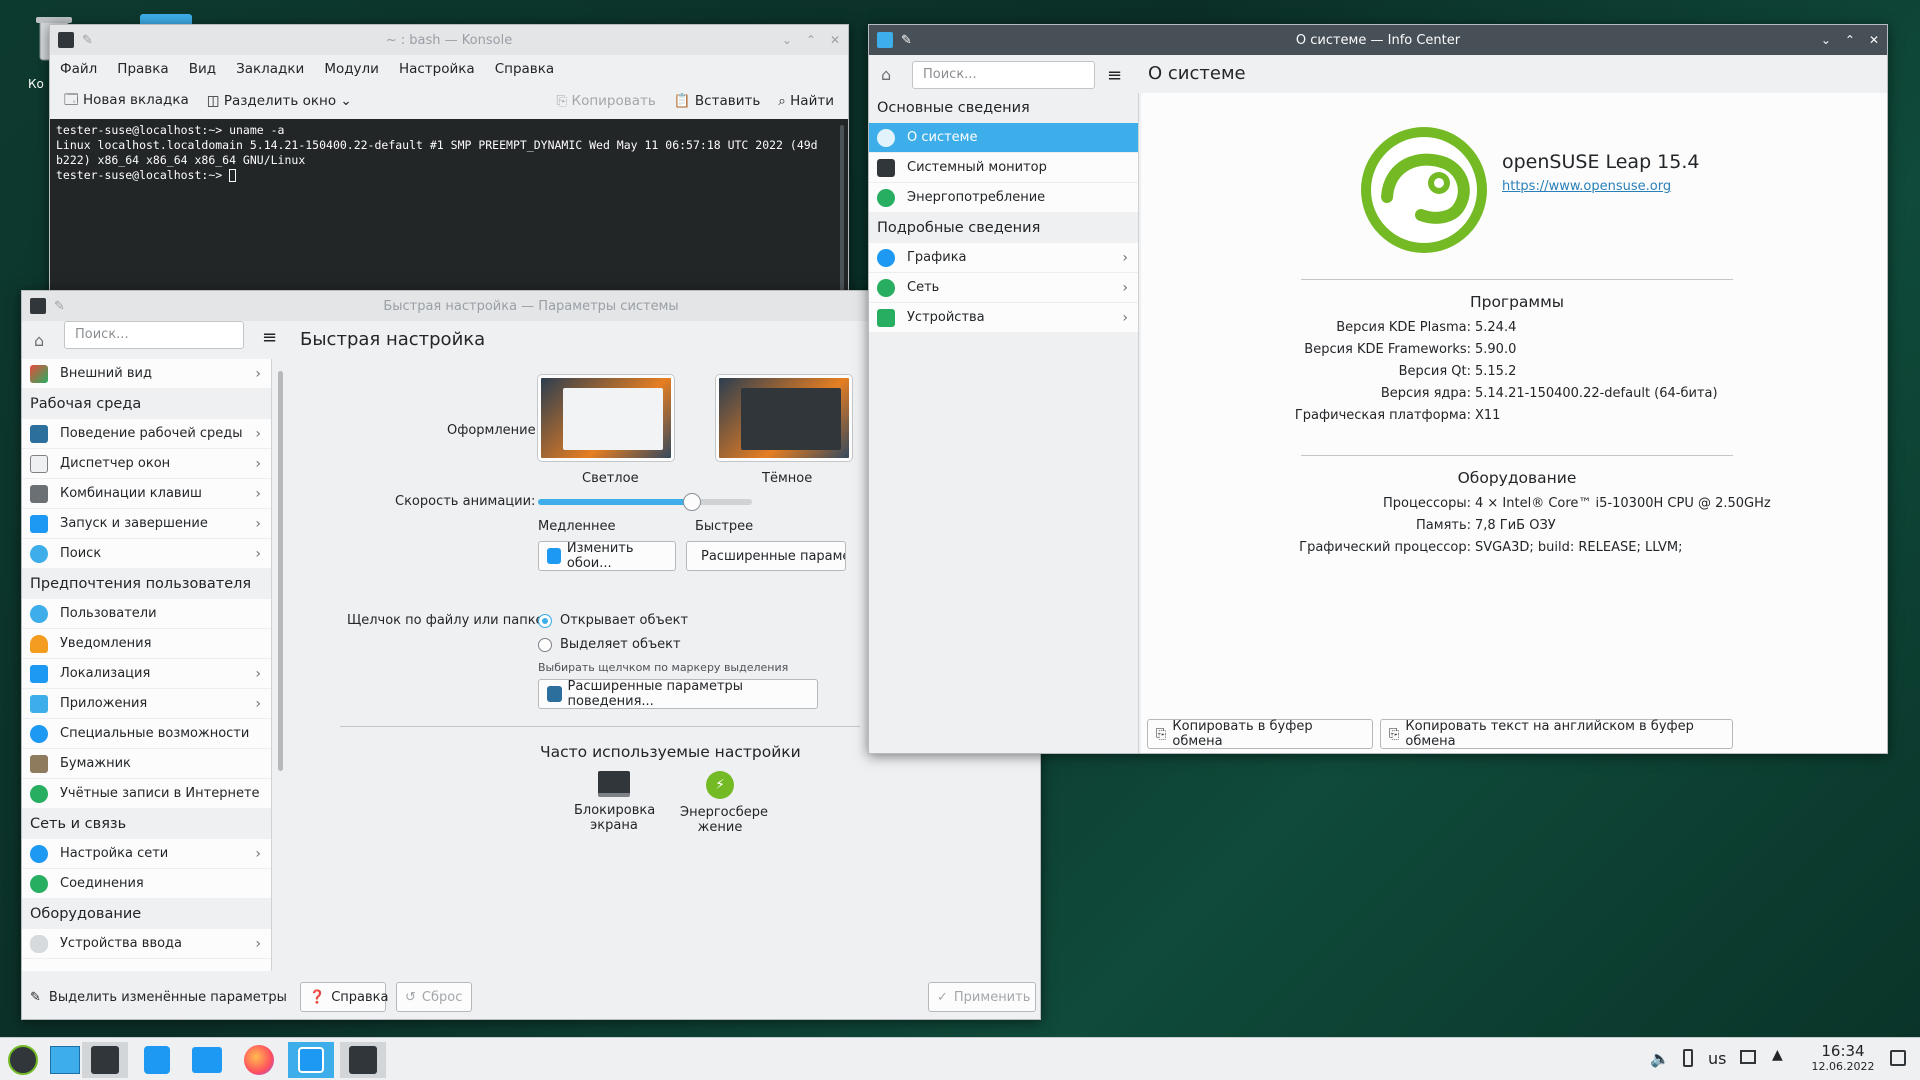 This screenshot has height=1080, width=1920. I want to click on sidebar-item-wallet: Бумажник, so click(146, 764).